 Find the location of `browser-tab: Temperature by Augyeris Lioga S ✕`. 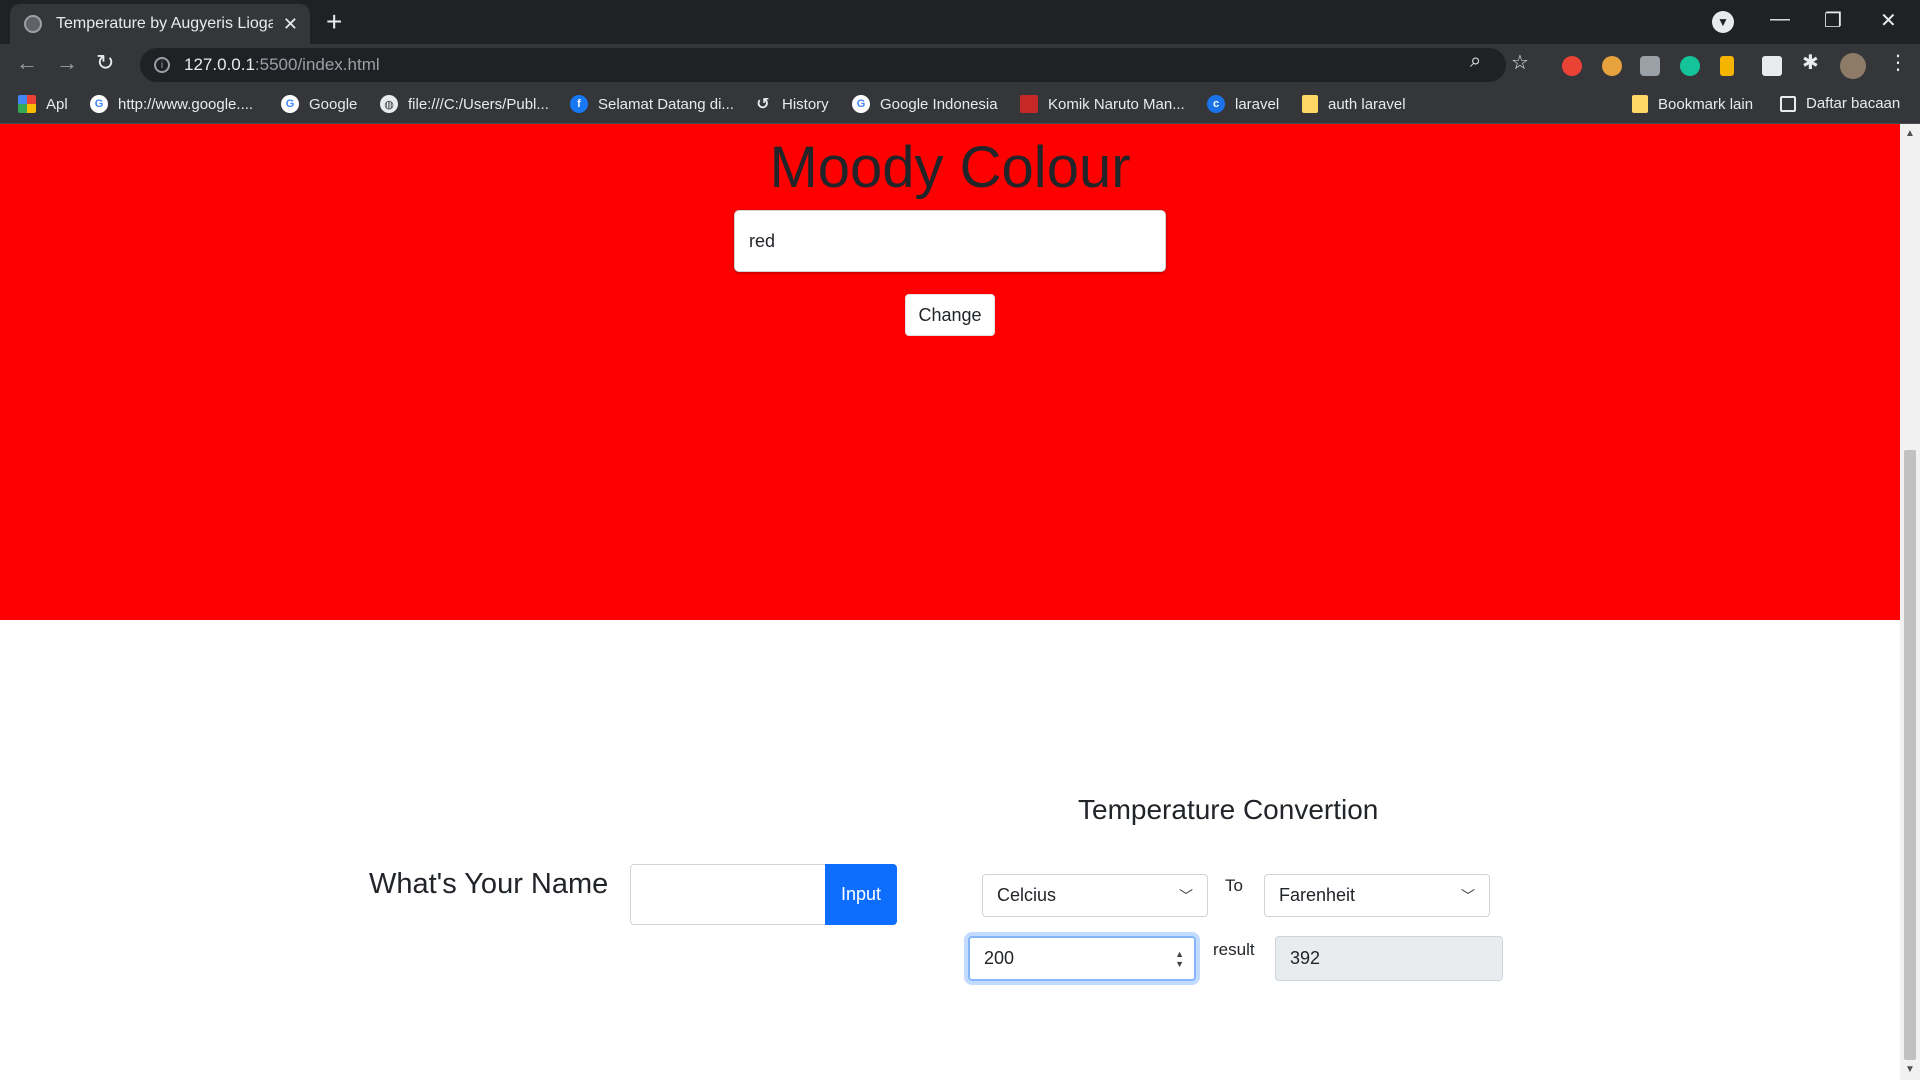

browser-tab: Temperature by Augyeris Lioga S ✕ is located at coordinates (160, 24).